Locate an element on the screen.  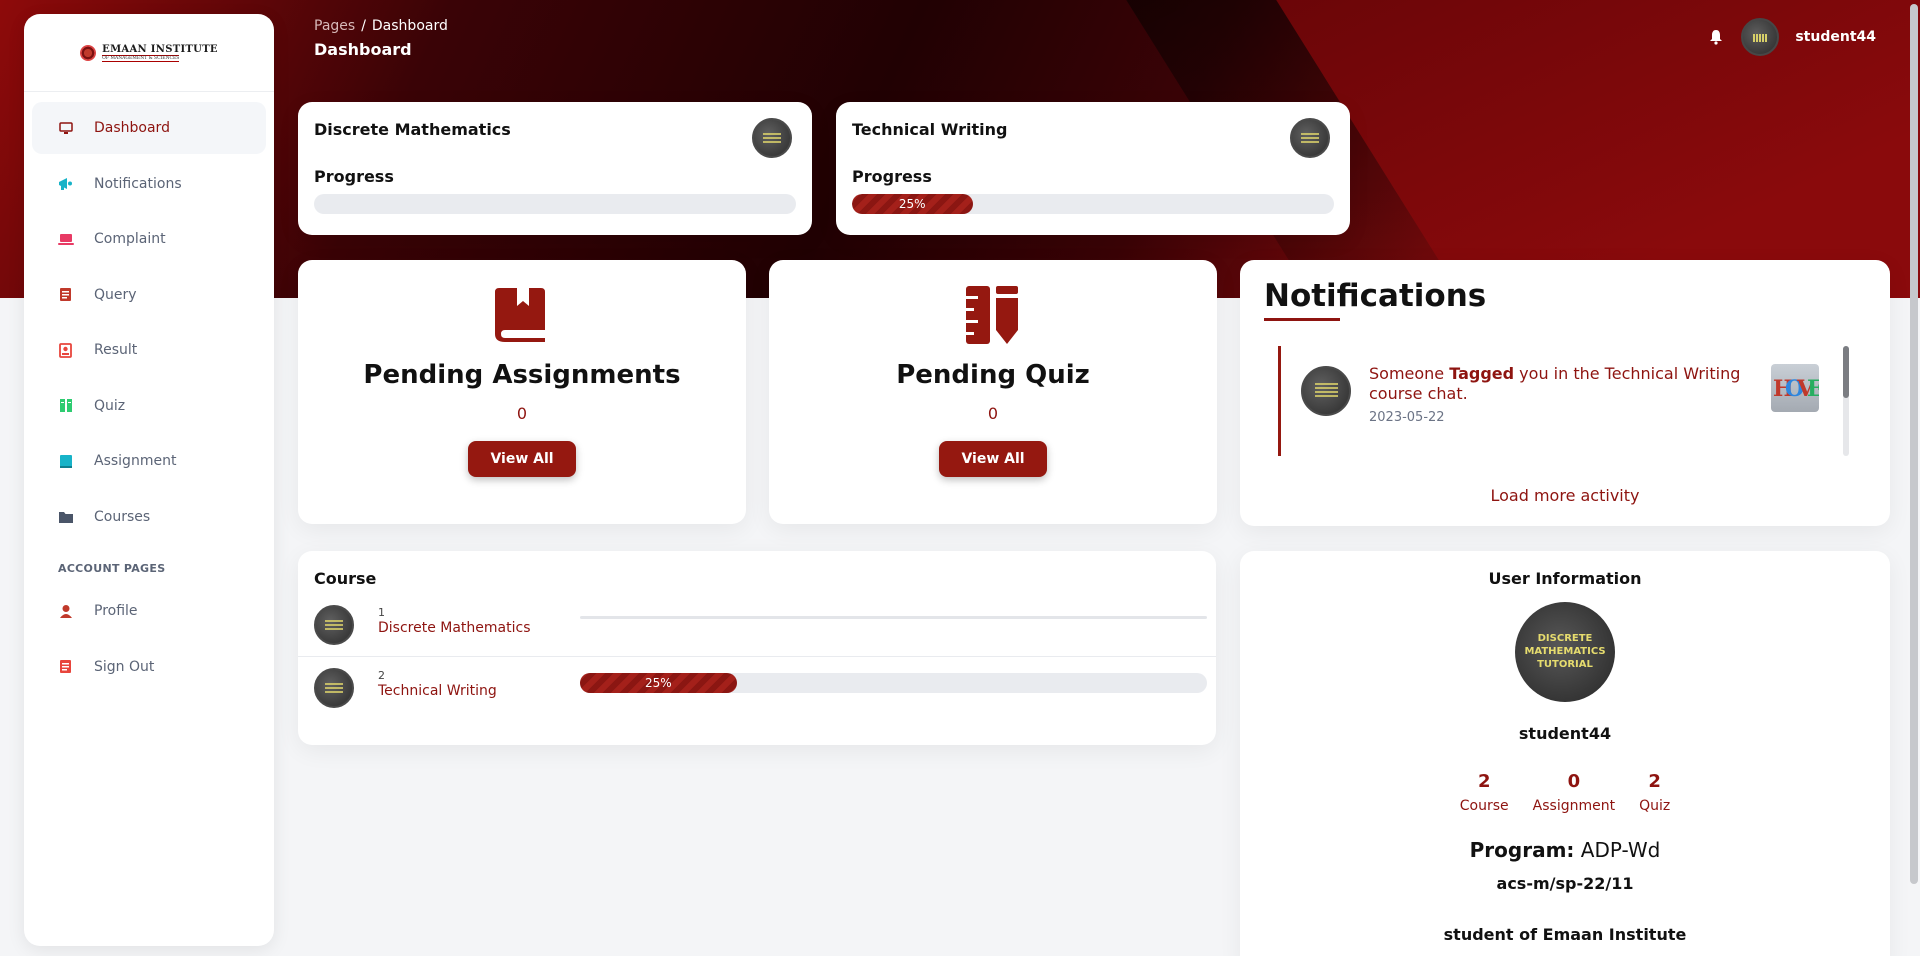
view-all-assignments-button: View All is located at coordinates (522, 459).